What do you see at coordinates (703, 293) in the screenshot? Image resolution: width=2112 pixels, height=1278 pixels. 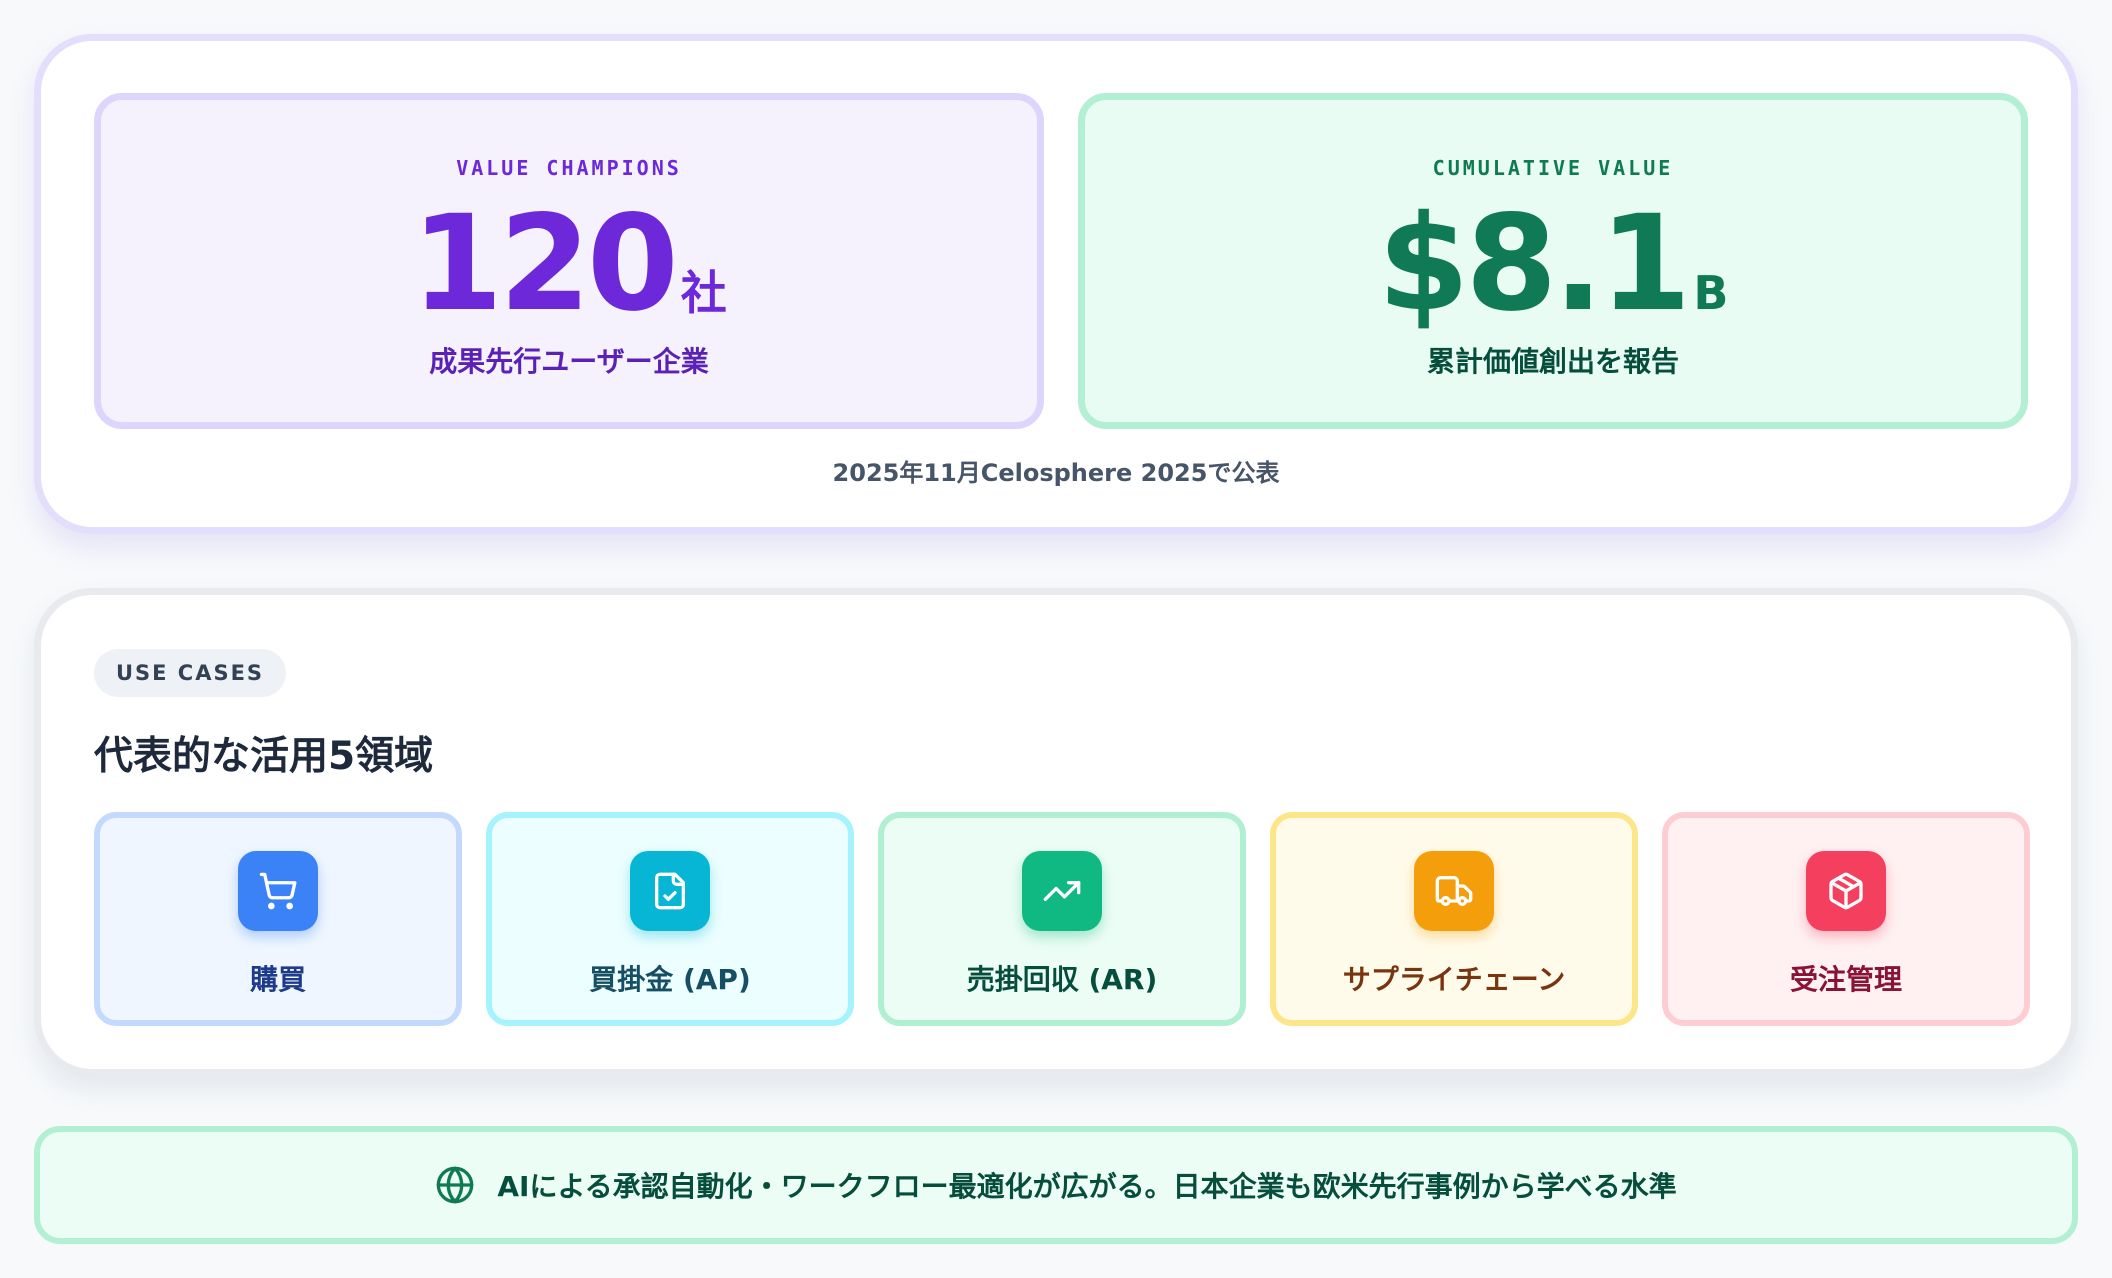 I see `value-champions-unit: 社` at bounding box center [703, 293].